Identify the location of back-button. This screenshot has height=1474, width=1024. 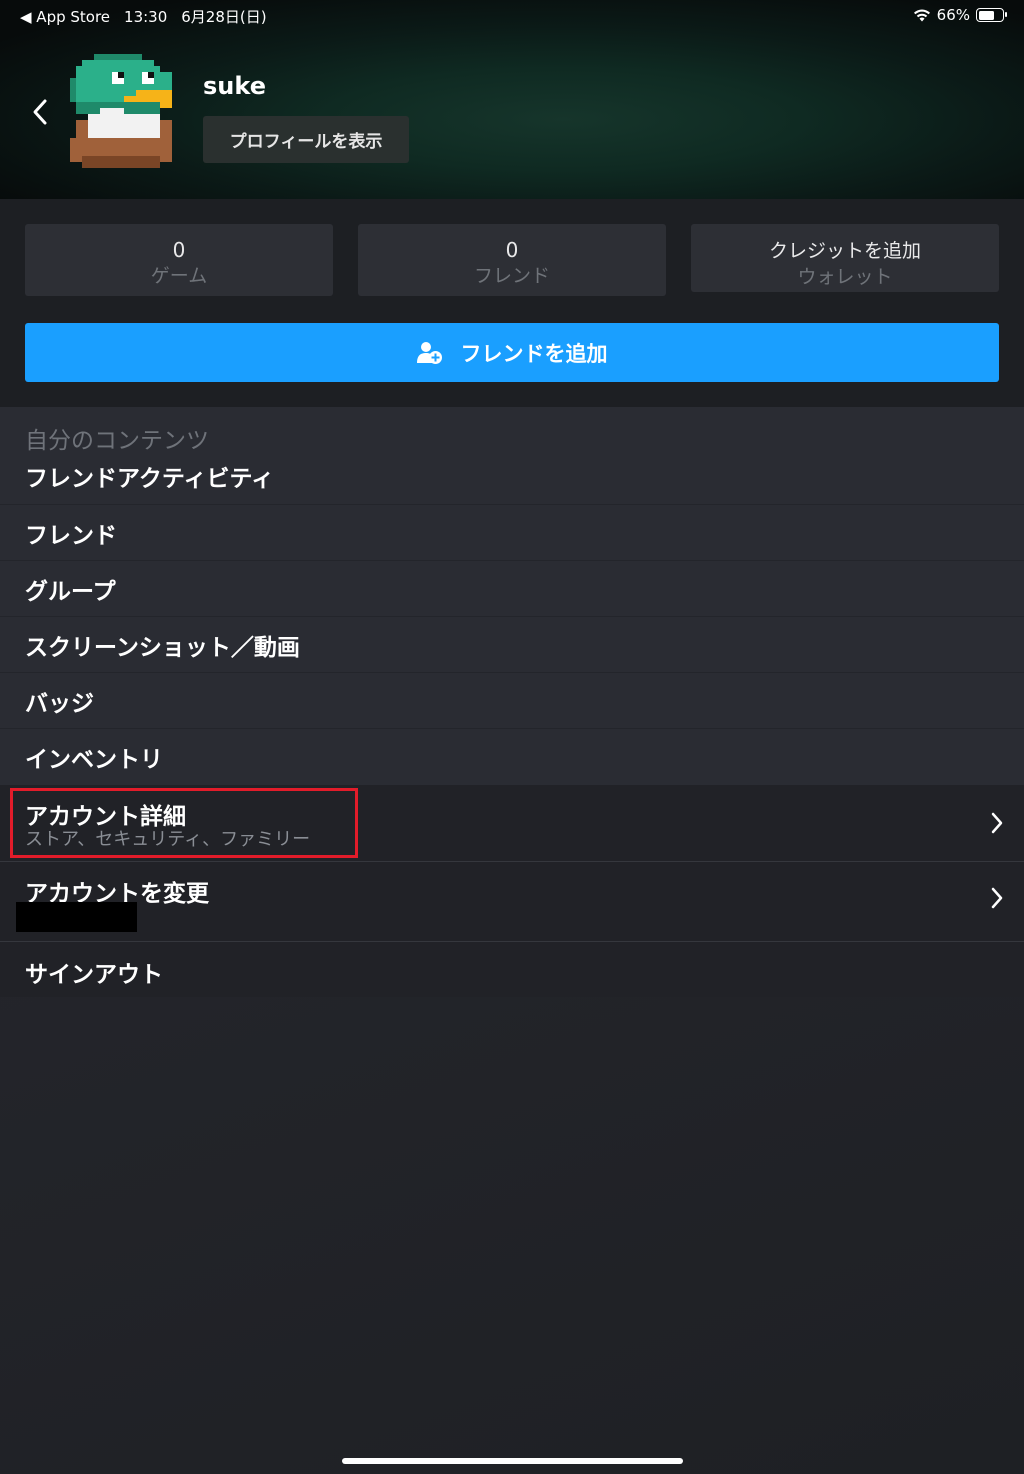
(40, 112).